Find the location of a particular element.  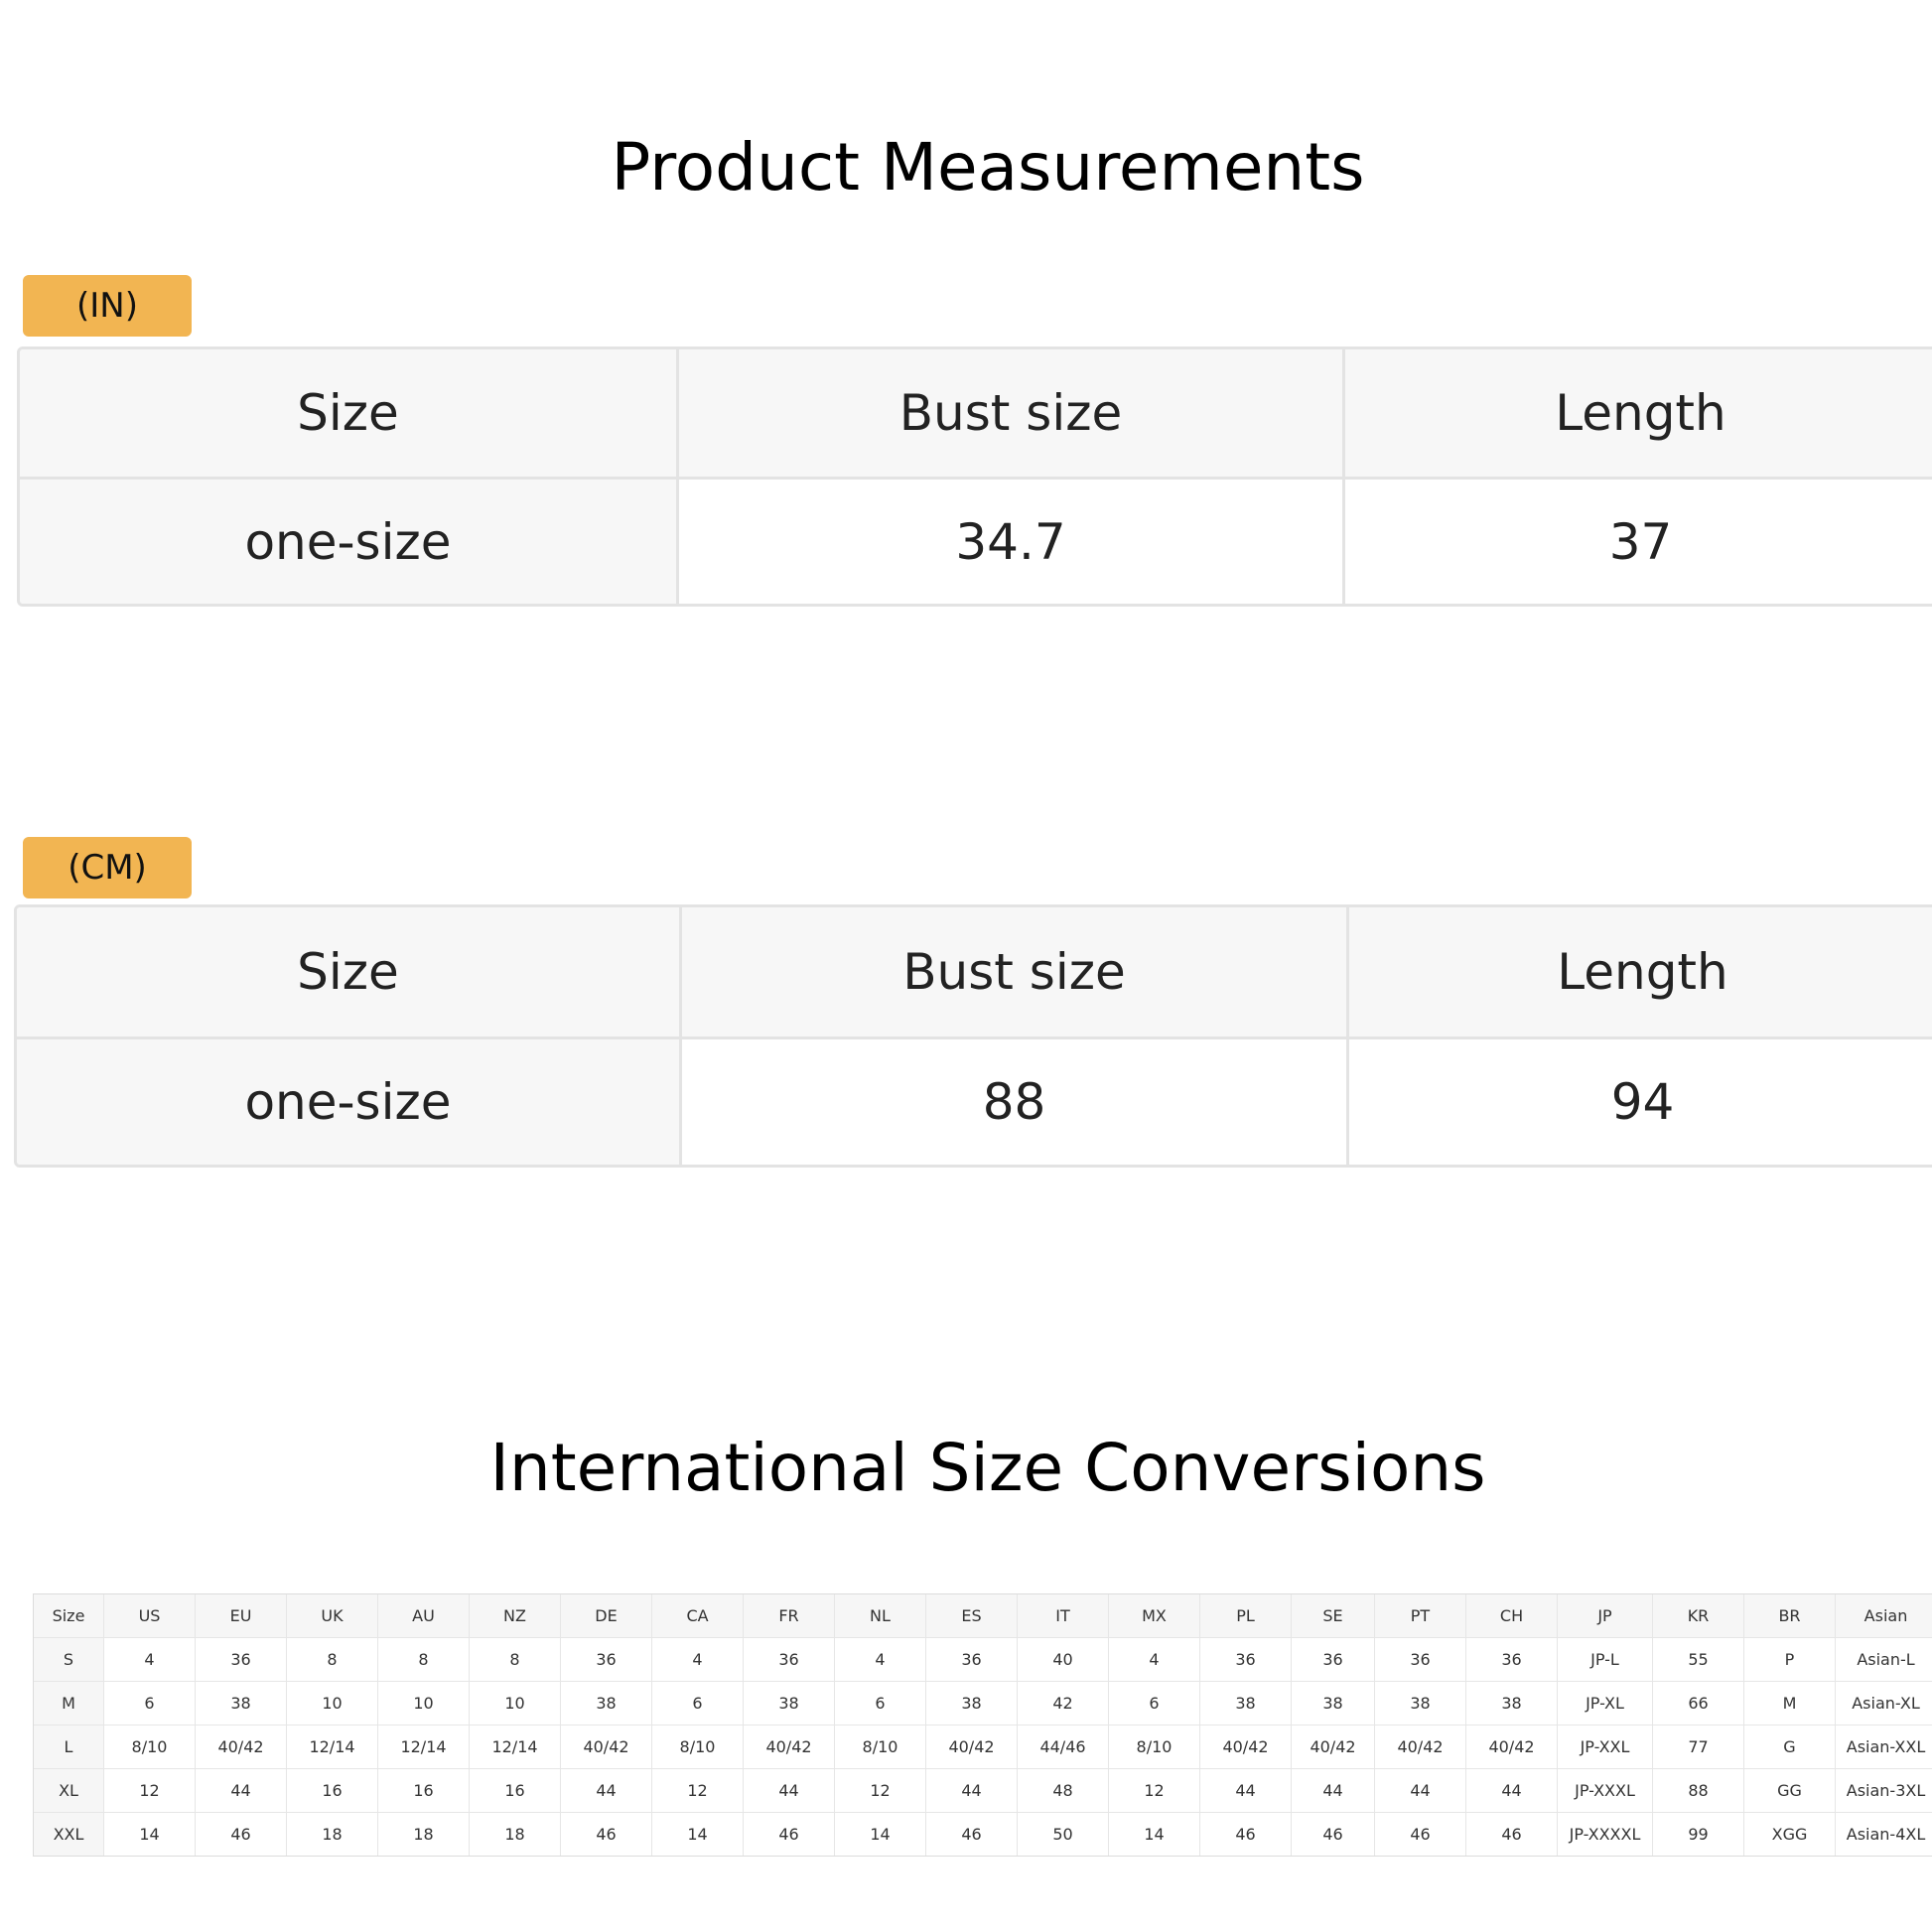

header-cell: US is located at coordinates (150, 1616).